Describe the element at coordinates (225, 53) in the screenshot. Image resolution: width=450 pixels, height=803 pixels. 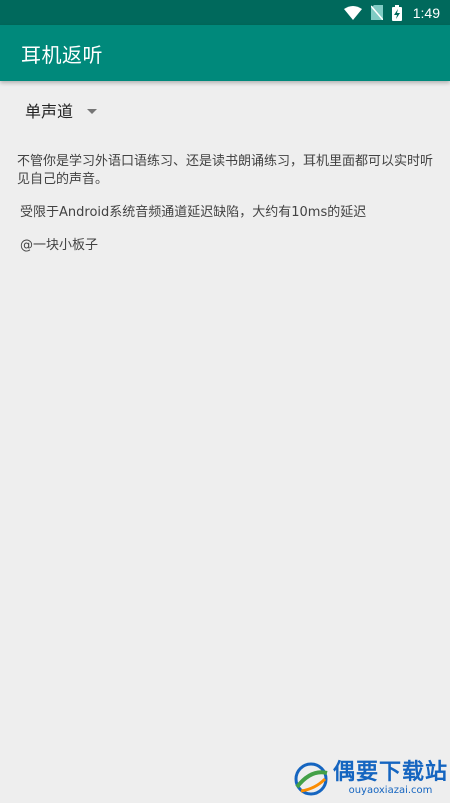
I see `app-bar: 耳机返听` at that location.